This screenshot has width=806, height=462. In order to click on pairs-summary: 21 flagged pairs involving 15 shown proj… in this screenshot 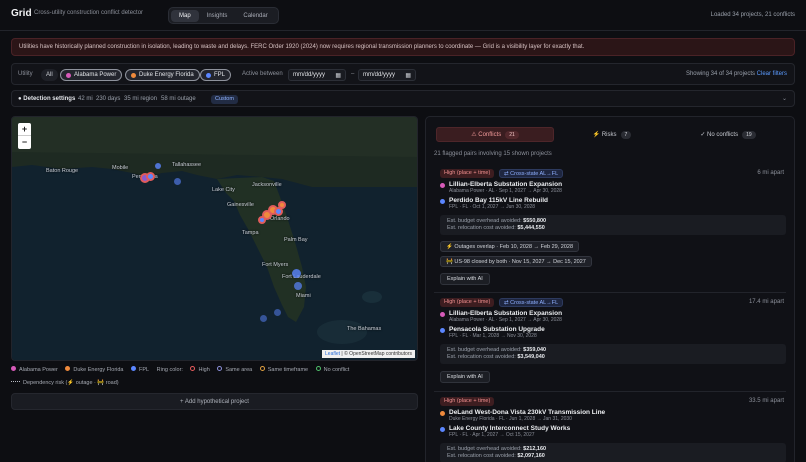, I will do `click(493, 154)`.